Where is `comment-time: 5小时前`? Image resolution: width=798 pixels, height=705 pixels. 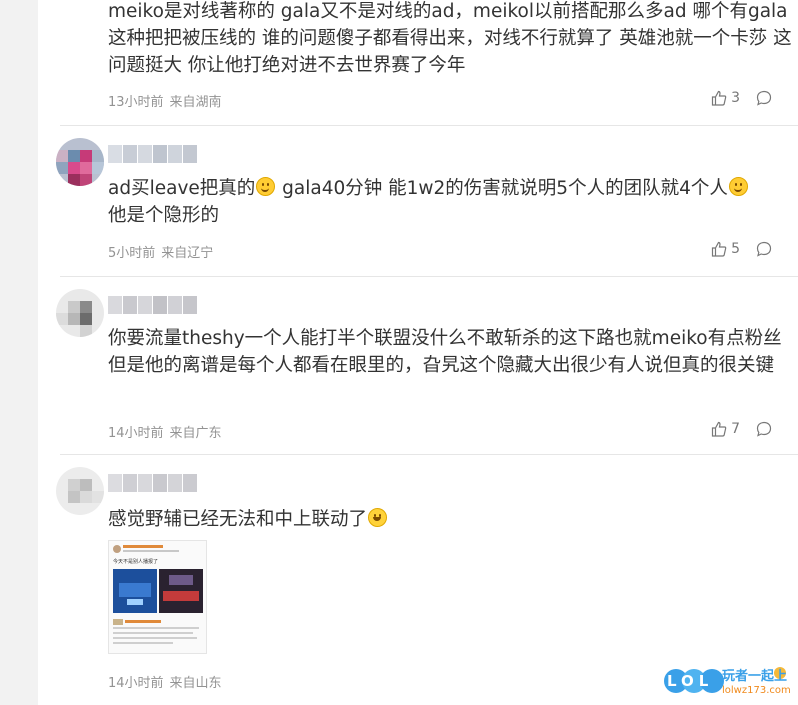
comment-time: 5小时前 is located at coordinates (132, 253).